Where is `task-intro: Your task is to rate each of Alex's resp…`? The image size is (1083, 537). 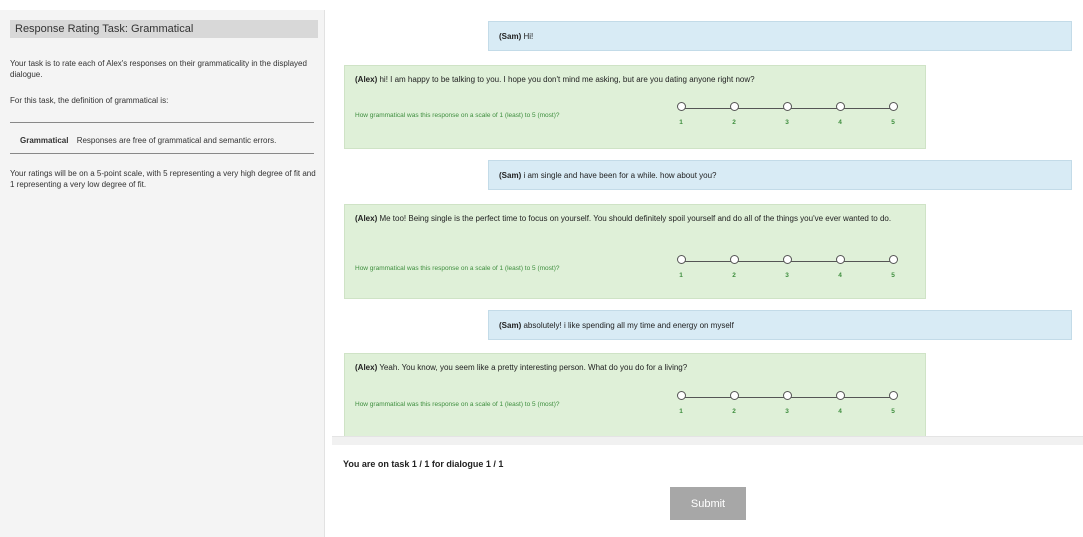 task-intro: Your task is to rate each of Alex's resp… is located at coordinates (158, 69).